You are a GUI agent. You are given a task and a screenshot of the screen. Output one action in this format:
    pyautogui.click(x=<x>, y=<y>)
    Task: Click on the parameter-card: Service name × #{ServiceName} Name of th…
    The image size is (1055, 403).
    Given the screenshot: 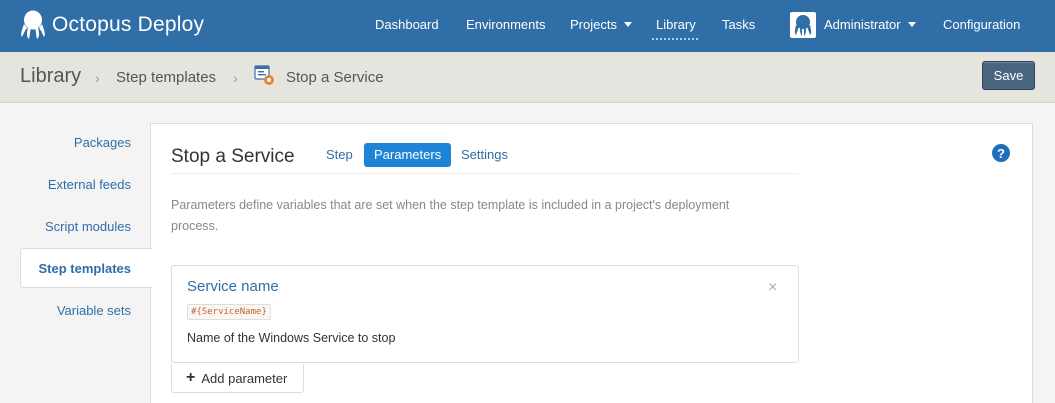 What is the action you would take?
    pyautogui.click(x=485, y=314)
    